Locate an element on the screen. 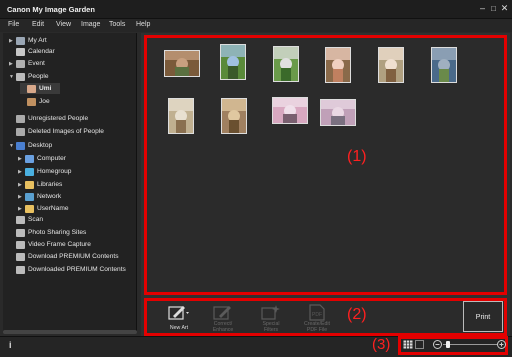 Image resolution: width=512 pixels, height=357 pixels. menu-edit: Edit is located at coordinates (38, 24).